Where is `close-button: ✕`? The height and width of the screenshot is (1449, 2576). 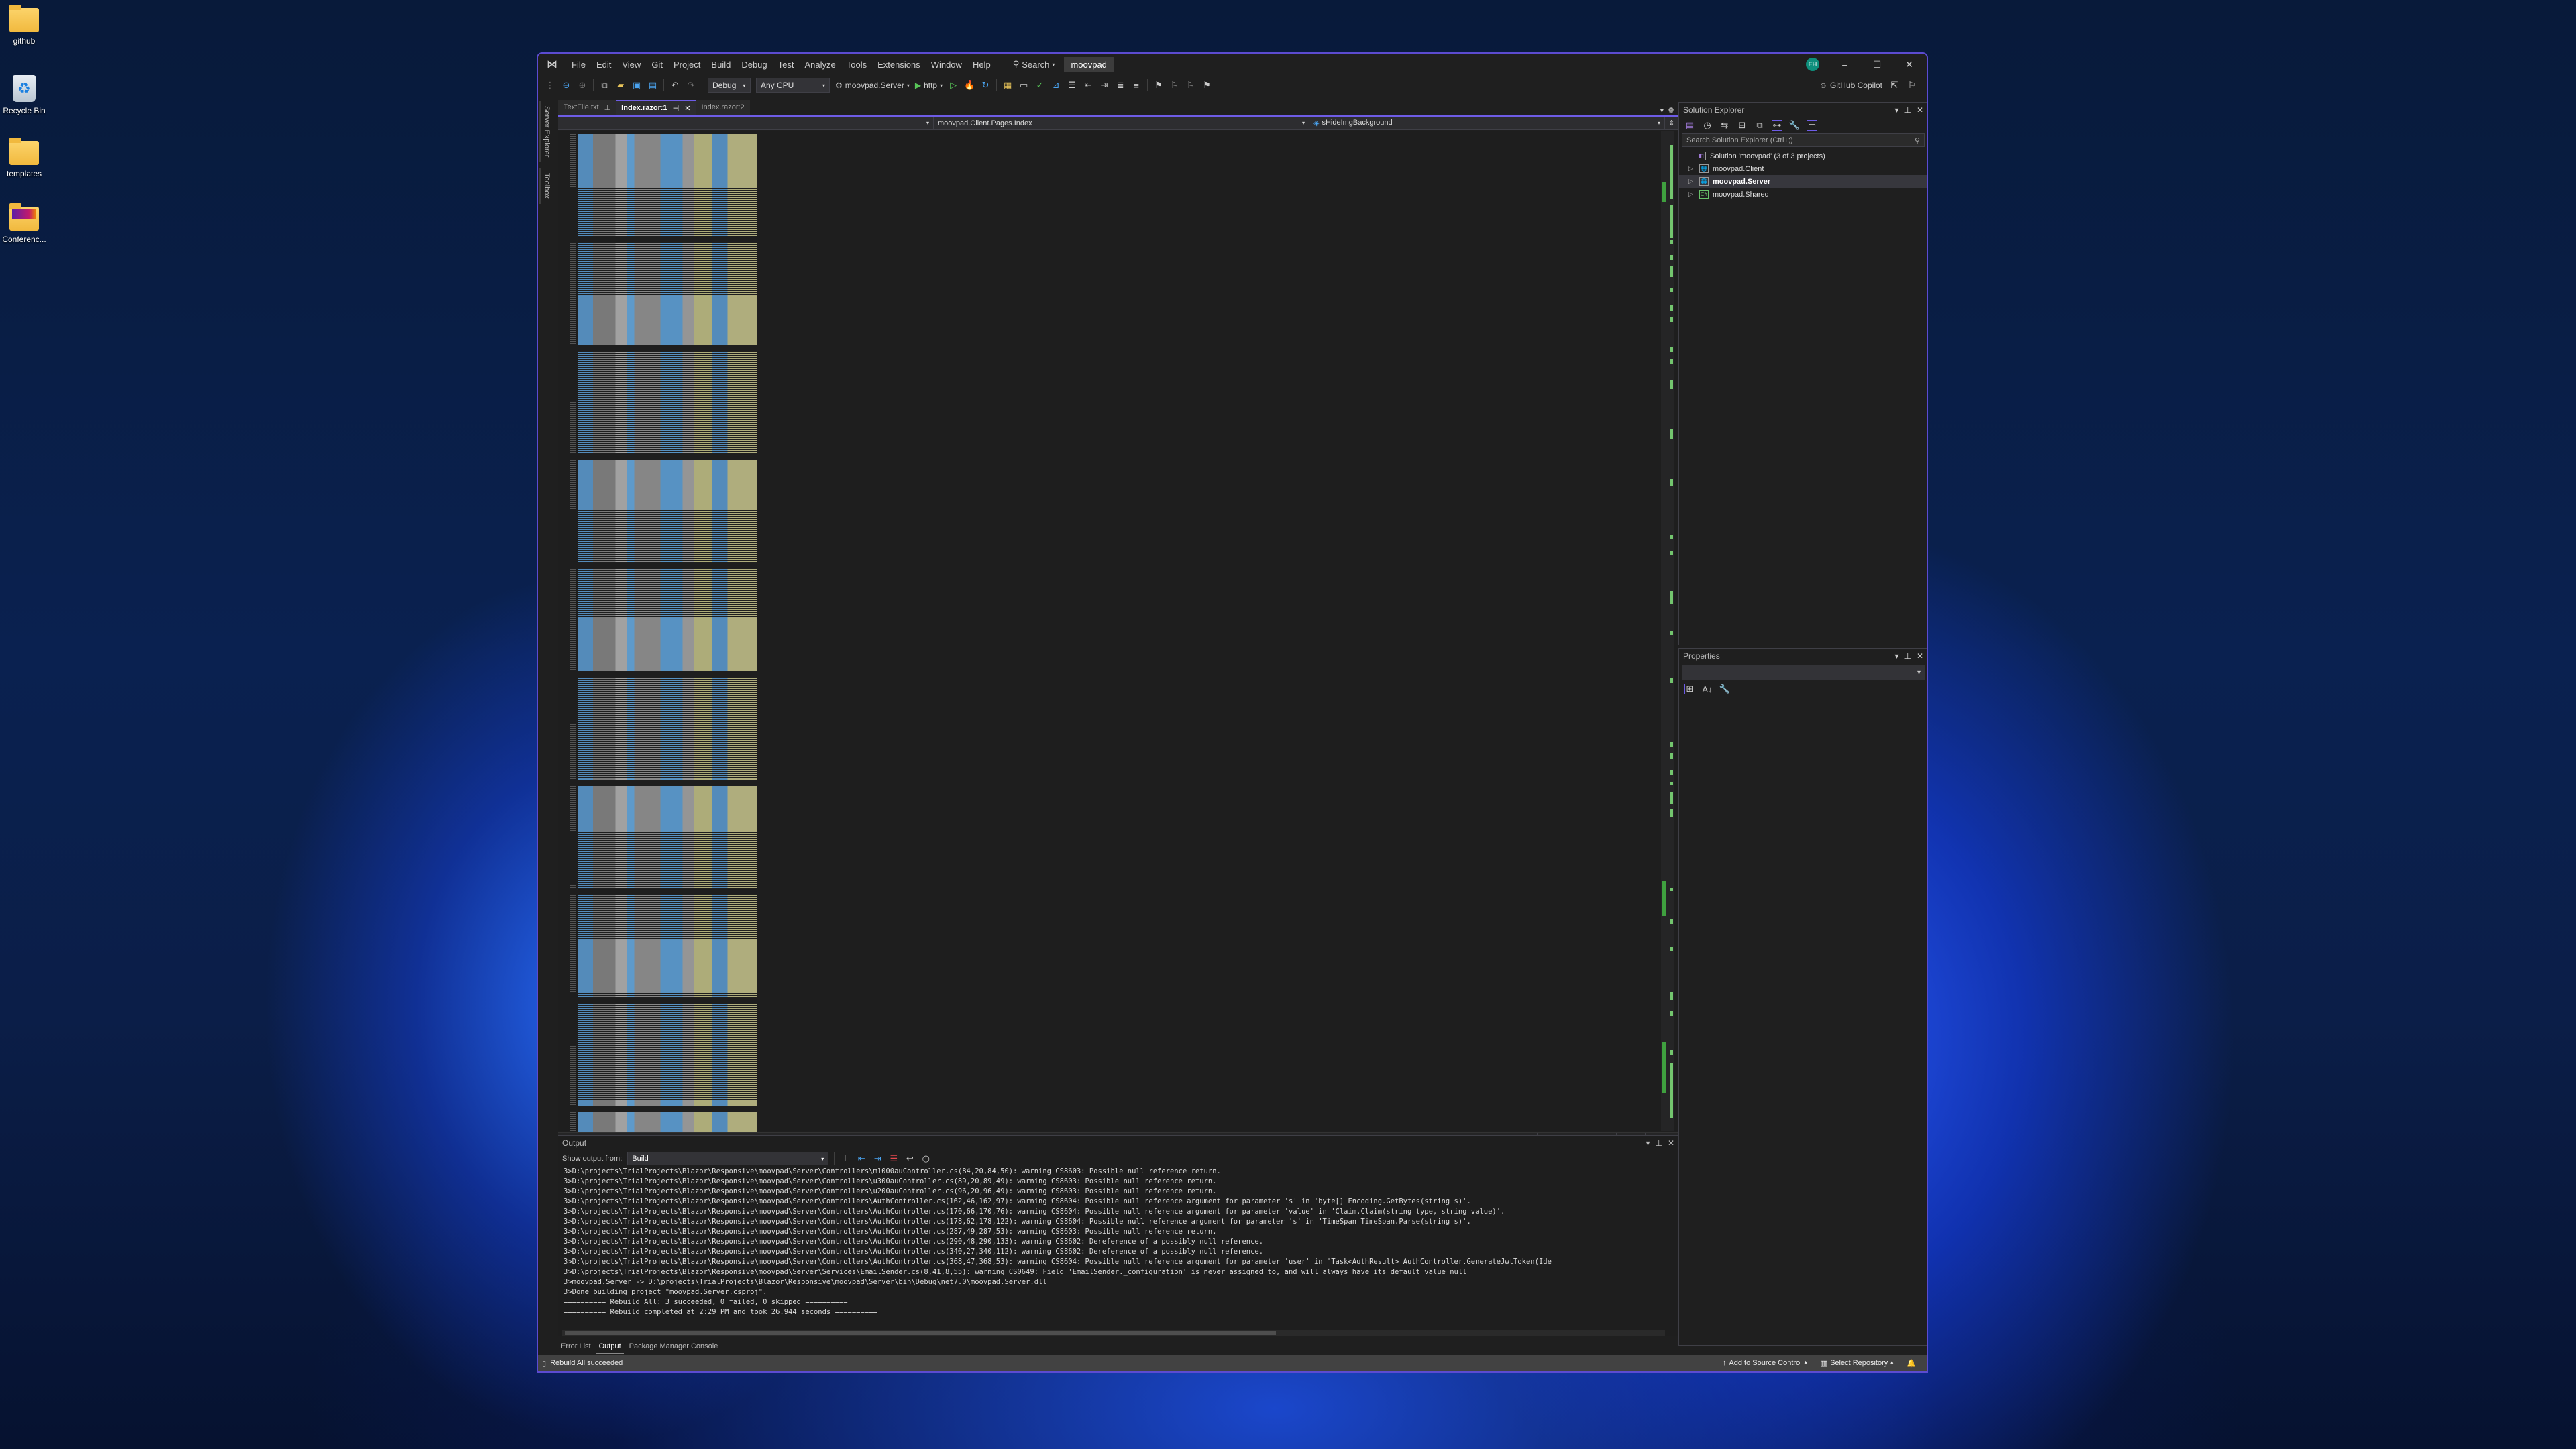 close-button: ✕ is located at coordinates (1909, 64).